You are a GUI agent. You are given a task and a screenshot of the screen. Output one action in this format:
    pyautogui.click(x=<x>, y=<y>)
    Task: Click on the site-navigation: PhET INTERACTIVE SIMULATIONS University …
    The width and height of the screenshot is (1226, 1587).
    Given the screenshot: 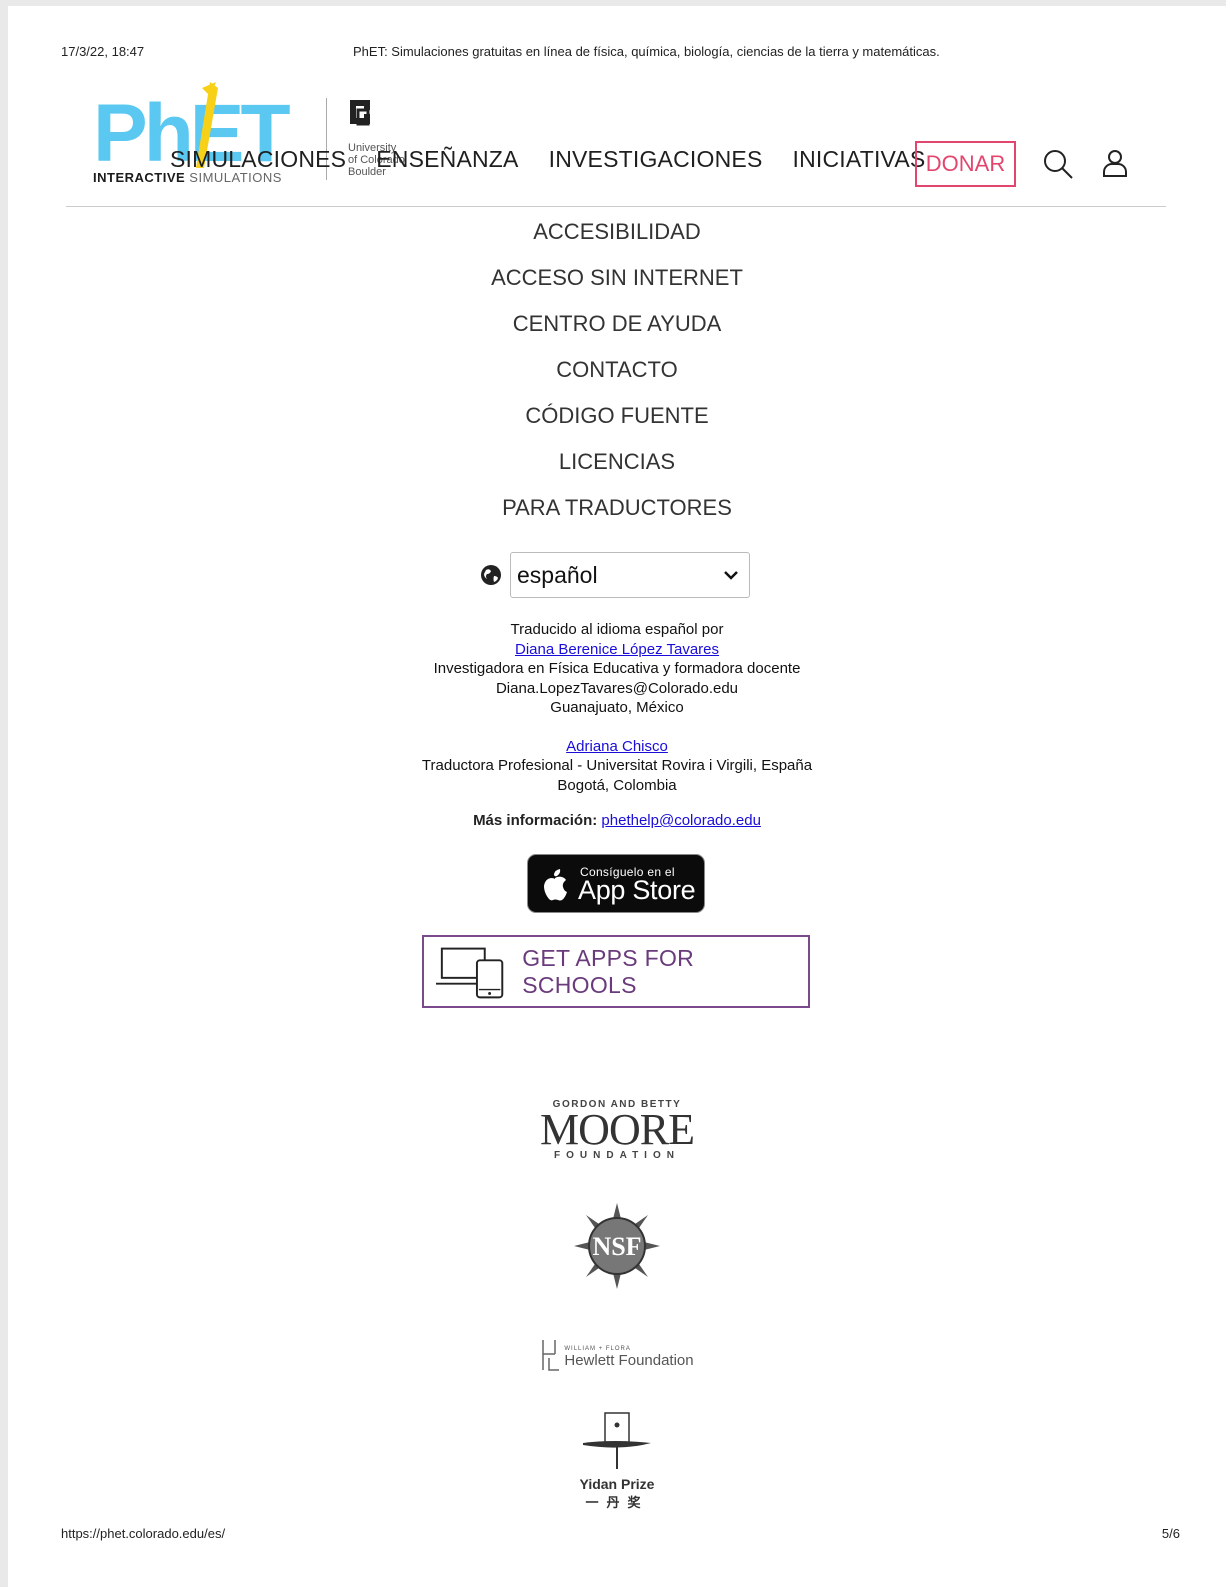 What is the action you would take?
    pyautogui.click(x=617, y=144)
    